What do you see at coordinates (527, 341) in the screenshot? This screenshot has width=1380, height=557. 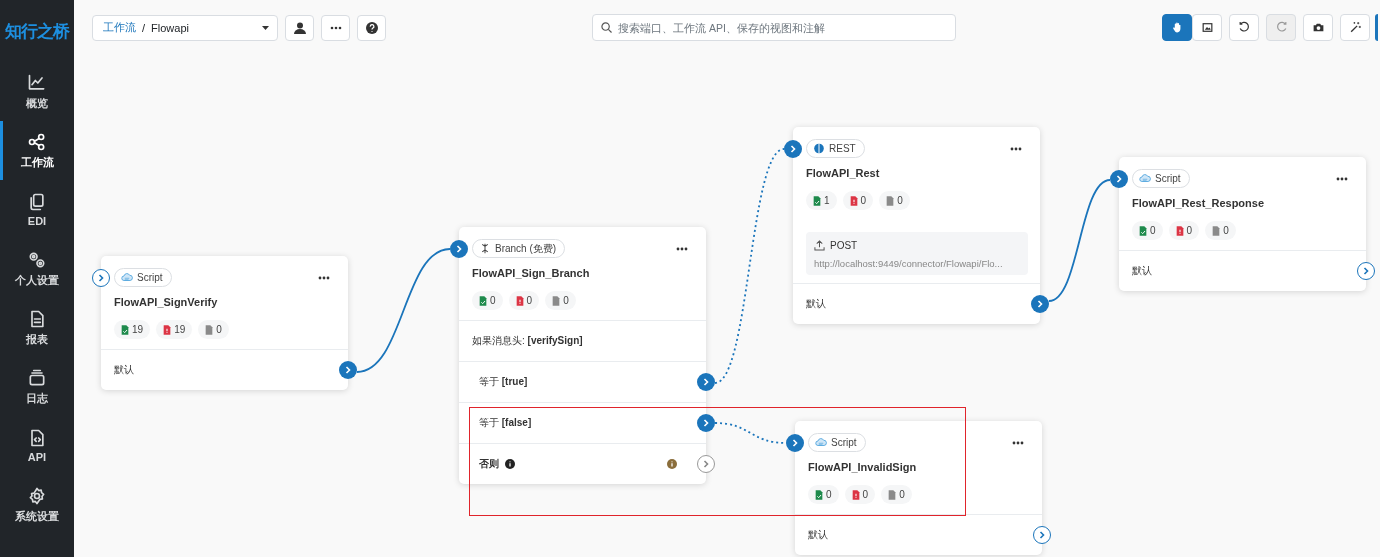 I see `condition-text: 如果消息头: [verifySign]` at bounding box center [527, 341].